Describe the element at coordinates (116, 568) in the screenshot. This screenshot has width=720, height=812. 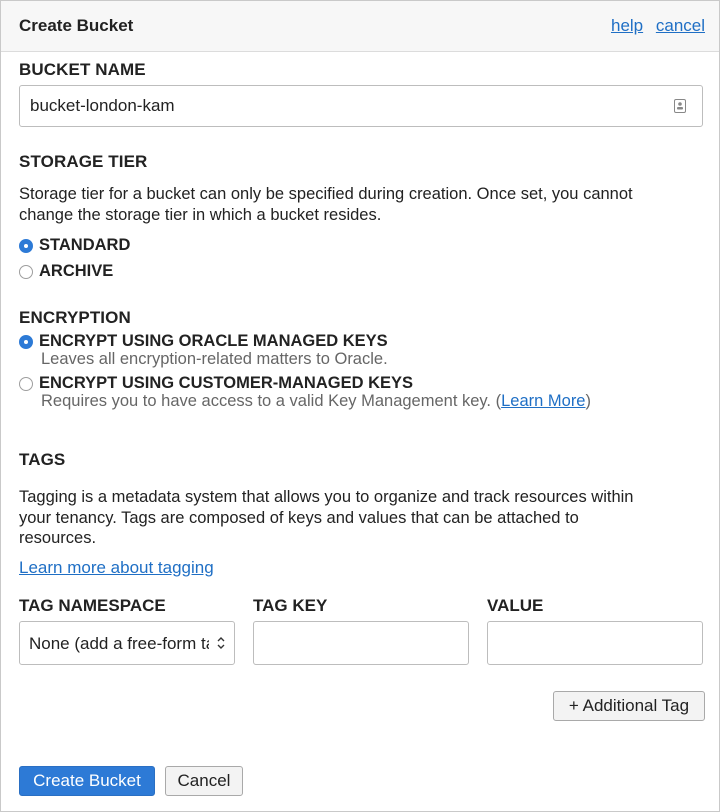
I see `learn-more-tagging-link: Learn more about tagging` at that location.